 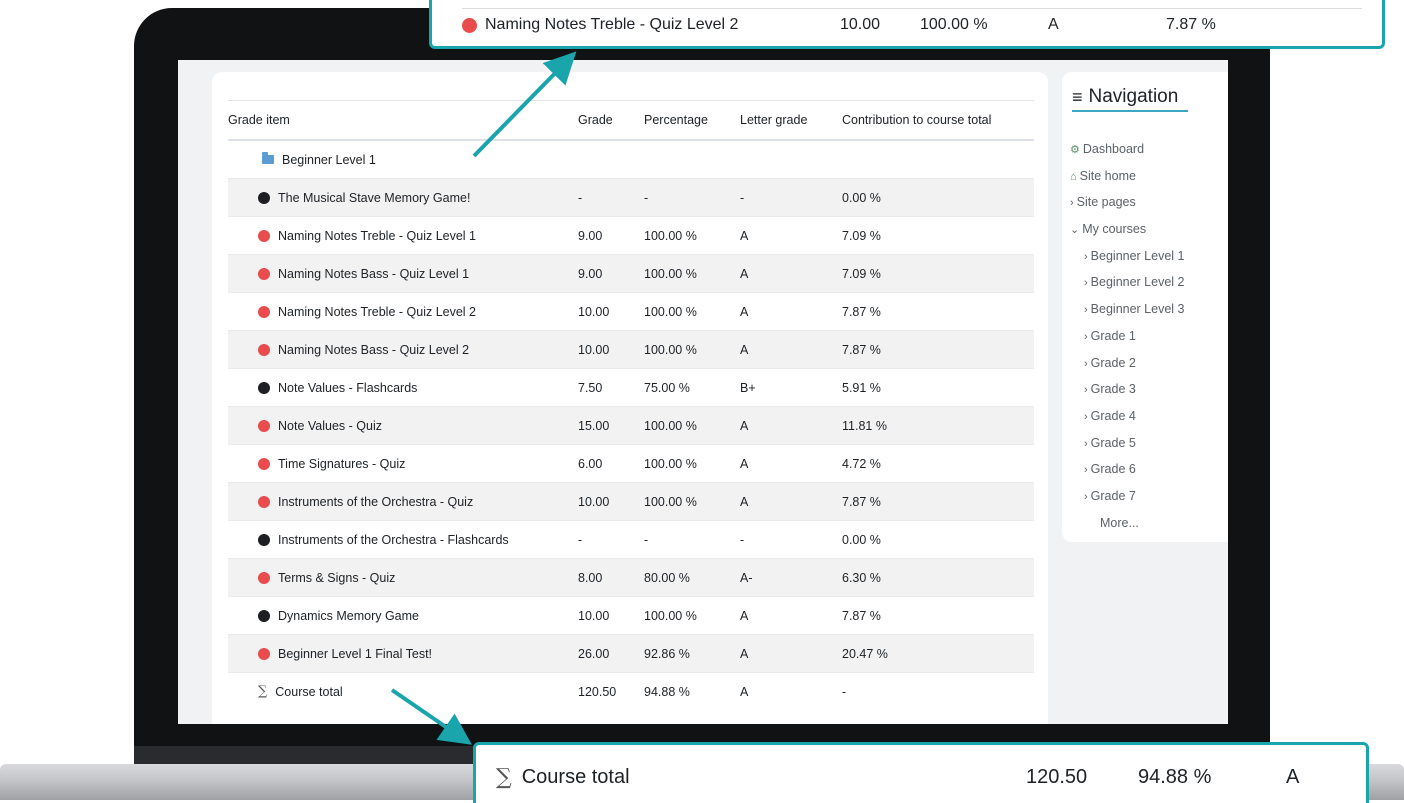 I want to click on nav-course-item: › Beginner Level 1, so click(x=1127, y=256).